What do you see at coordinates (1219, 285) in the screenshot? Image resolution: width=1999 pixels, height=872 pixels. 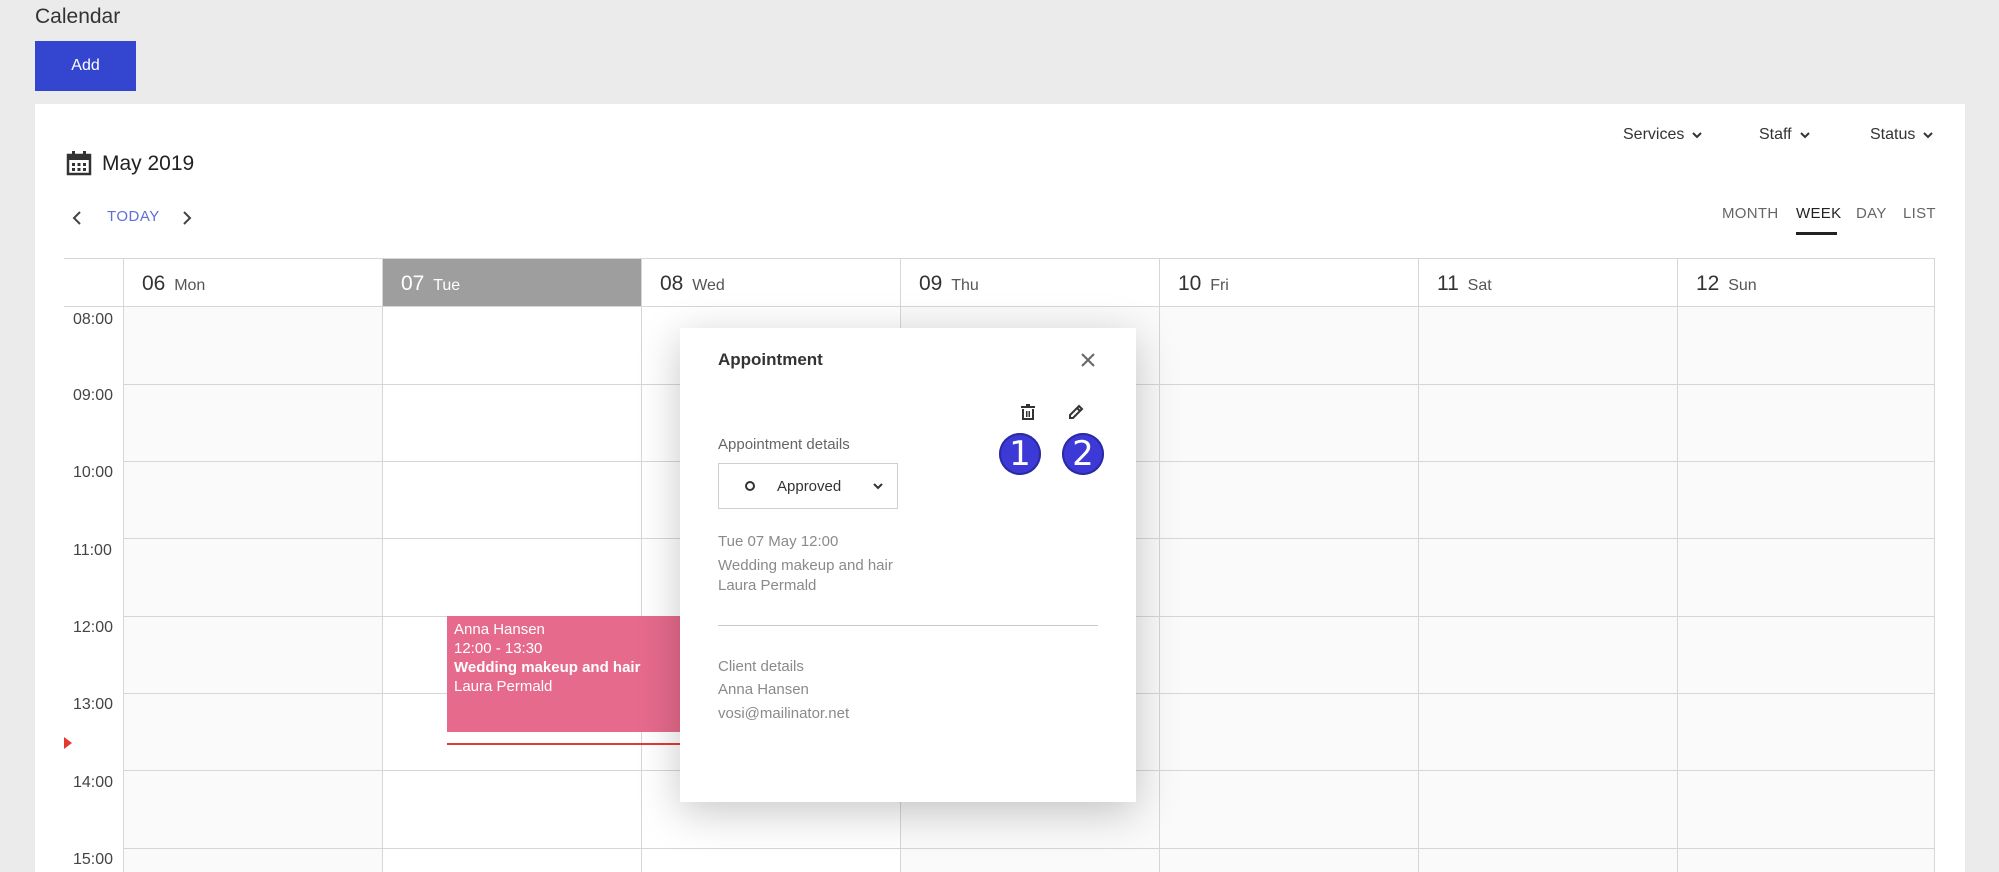 I see `day-name: Fri` at bounding box center [1219, 285].